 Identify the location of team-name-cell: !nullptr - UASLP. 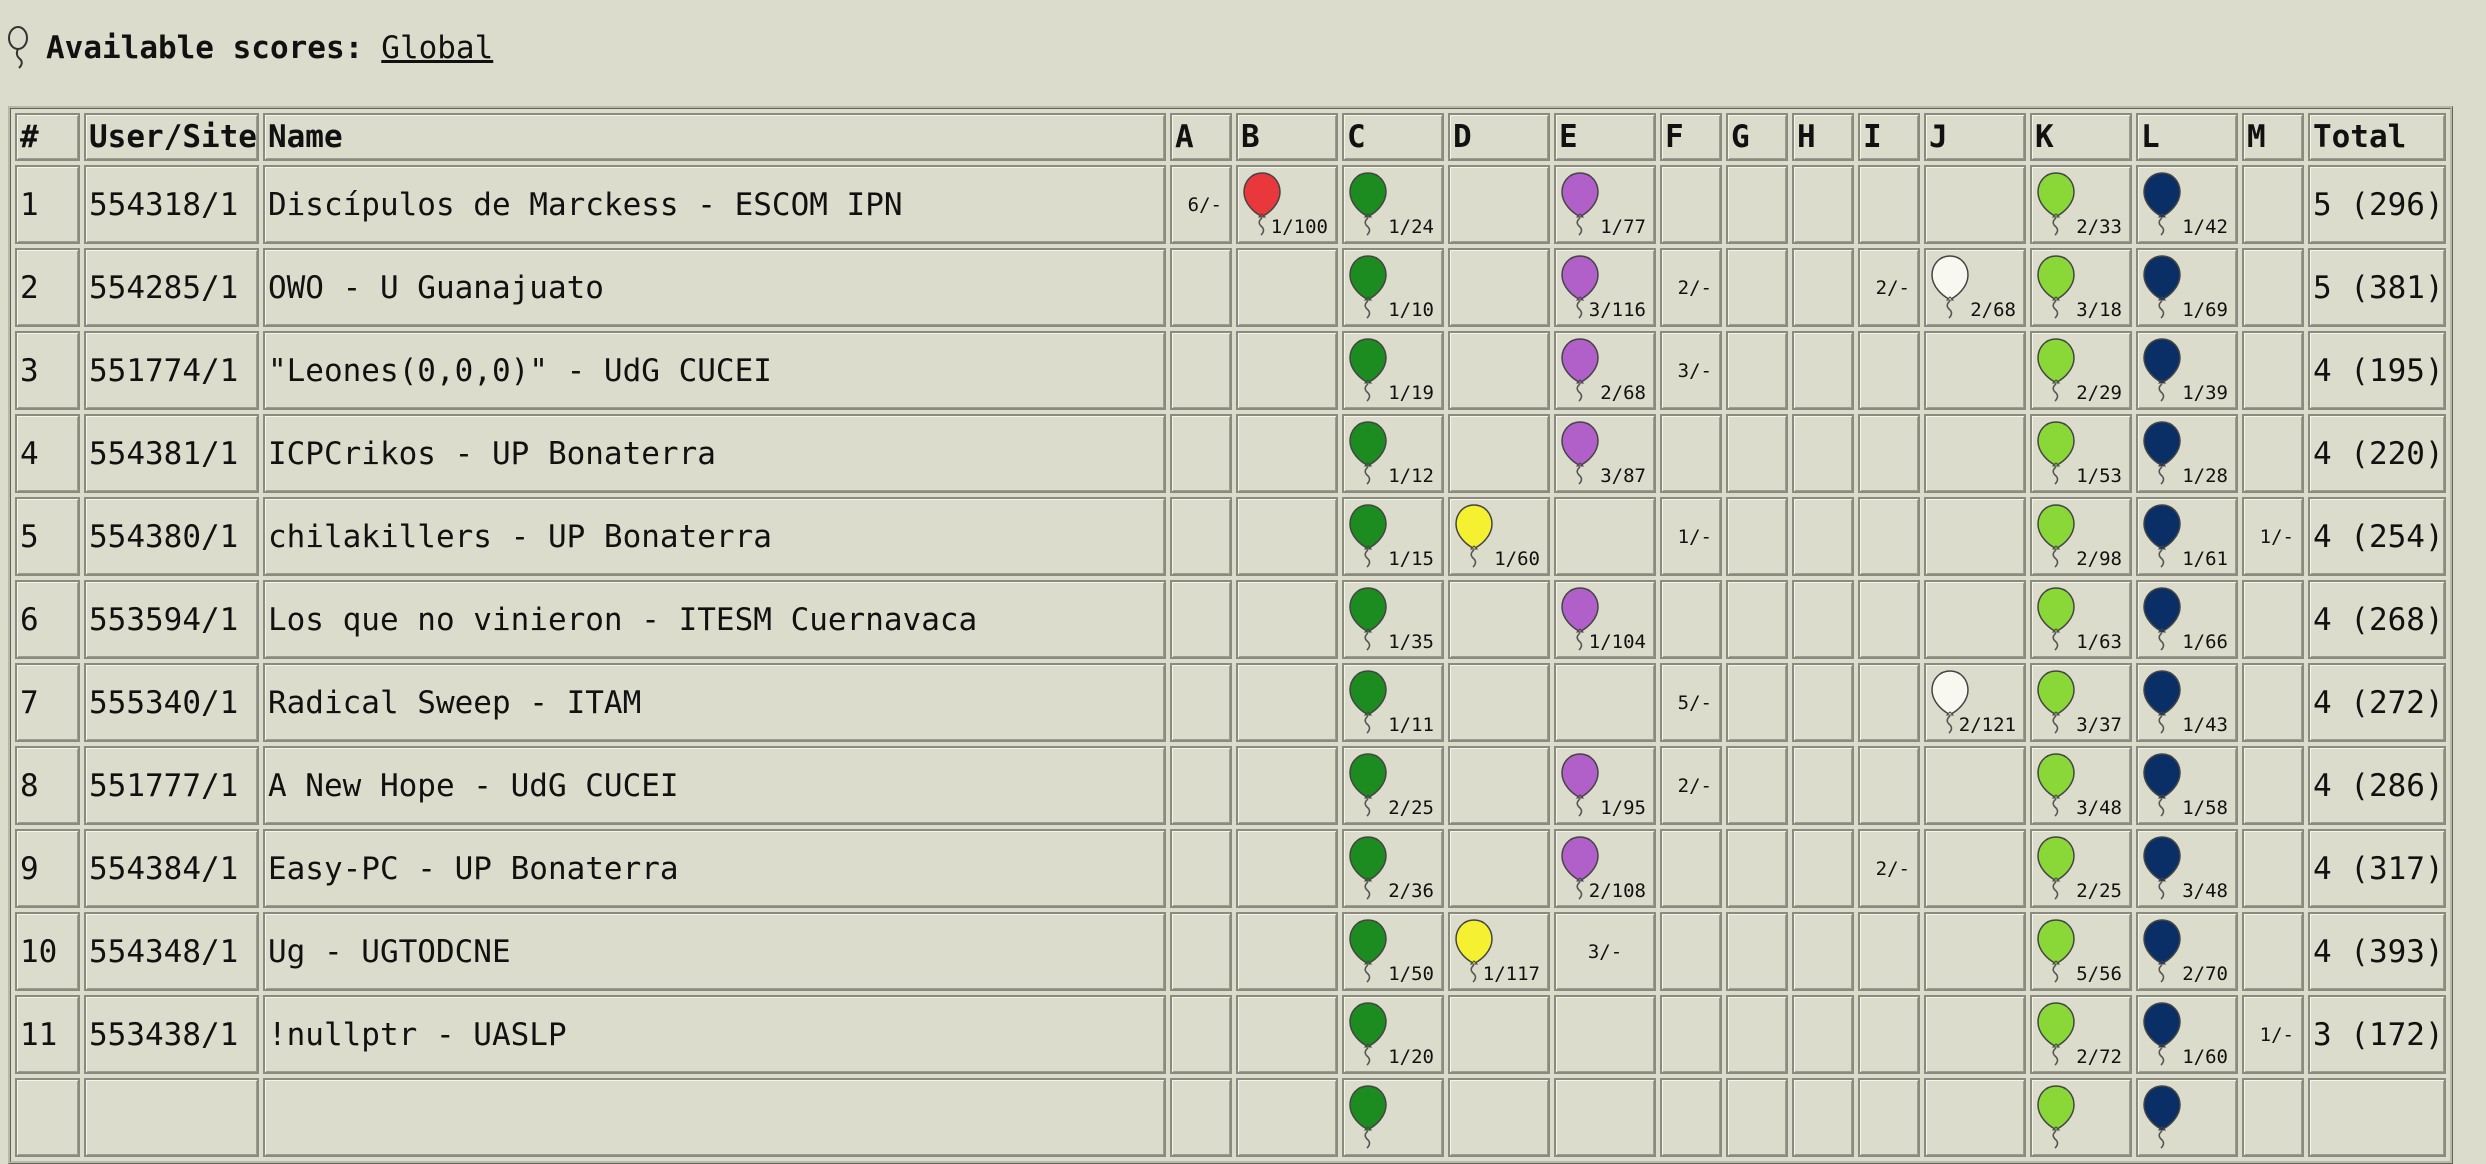
(714, 1034).